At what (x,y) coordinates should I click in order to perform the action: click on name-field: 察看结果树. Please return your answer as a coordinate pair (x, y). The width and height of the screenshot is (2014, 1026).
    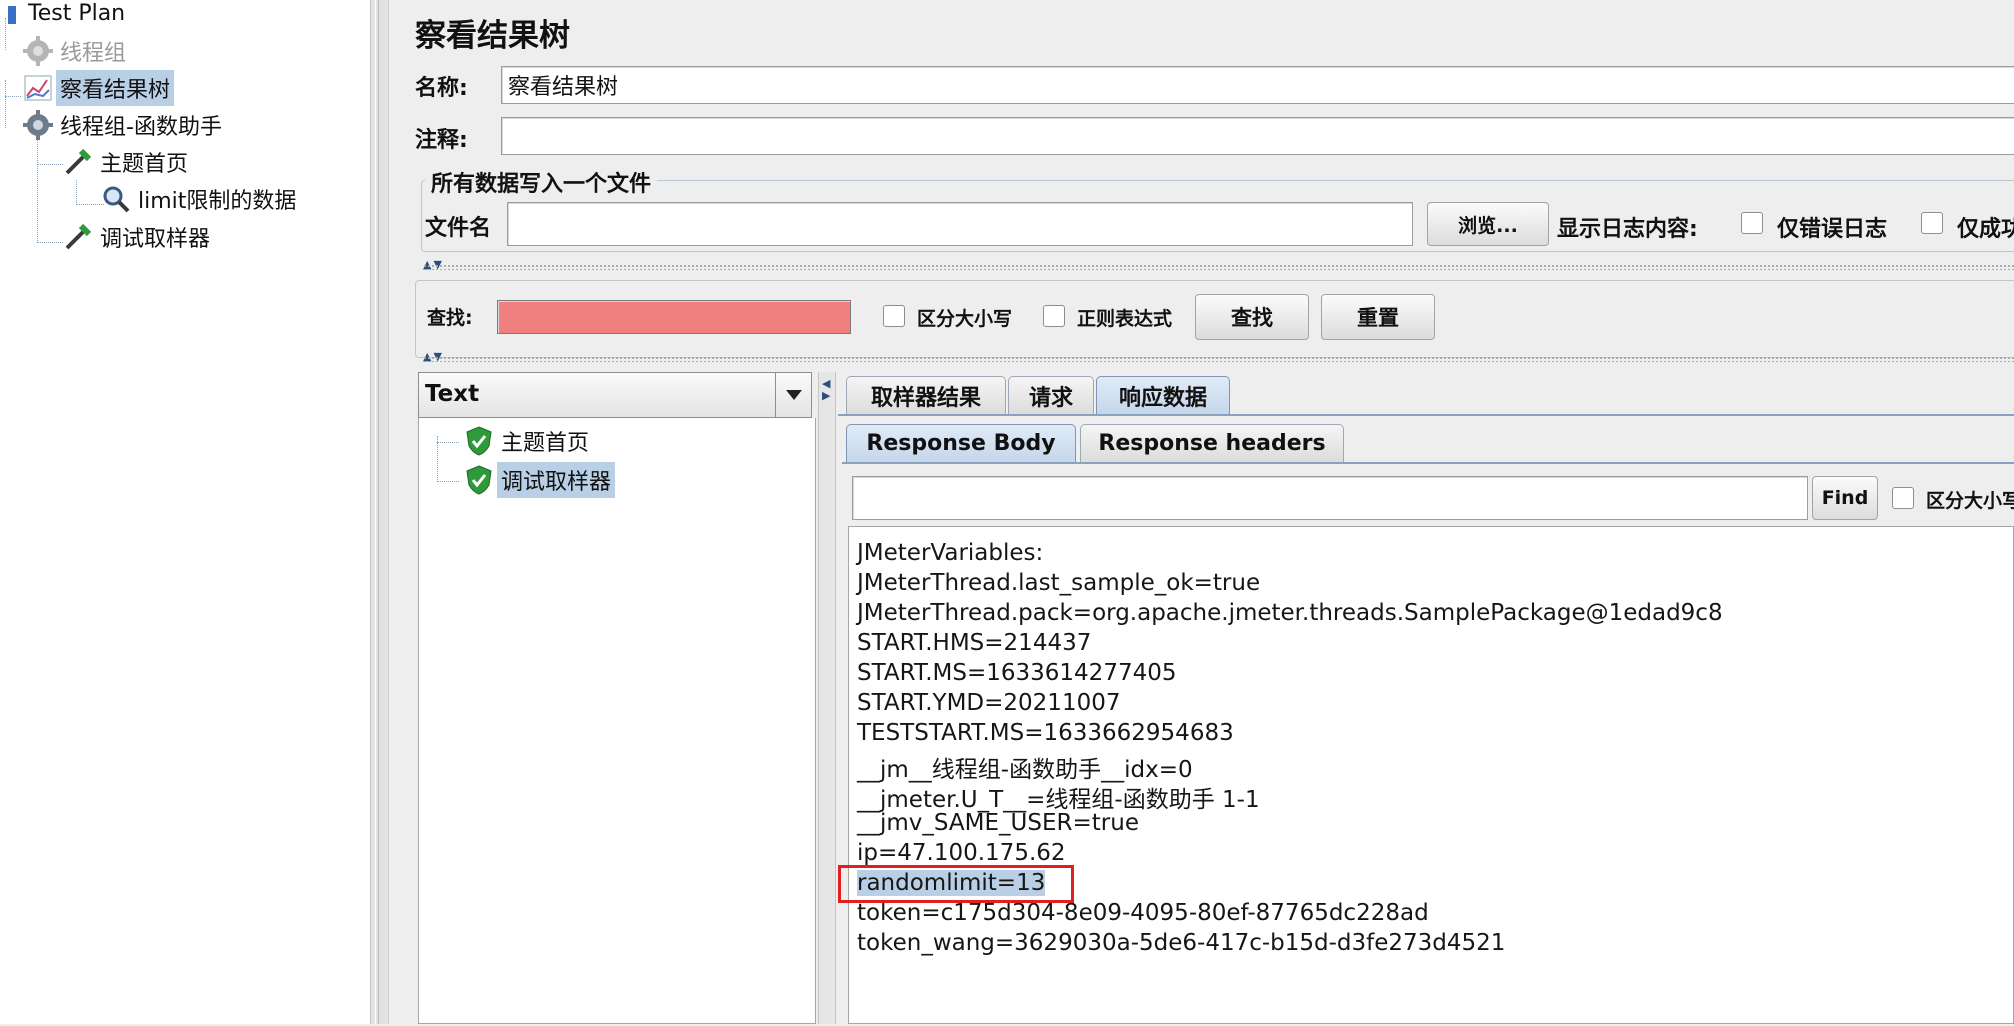
    Looking at the image, I should click on (1257, 85).